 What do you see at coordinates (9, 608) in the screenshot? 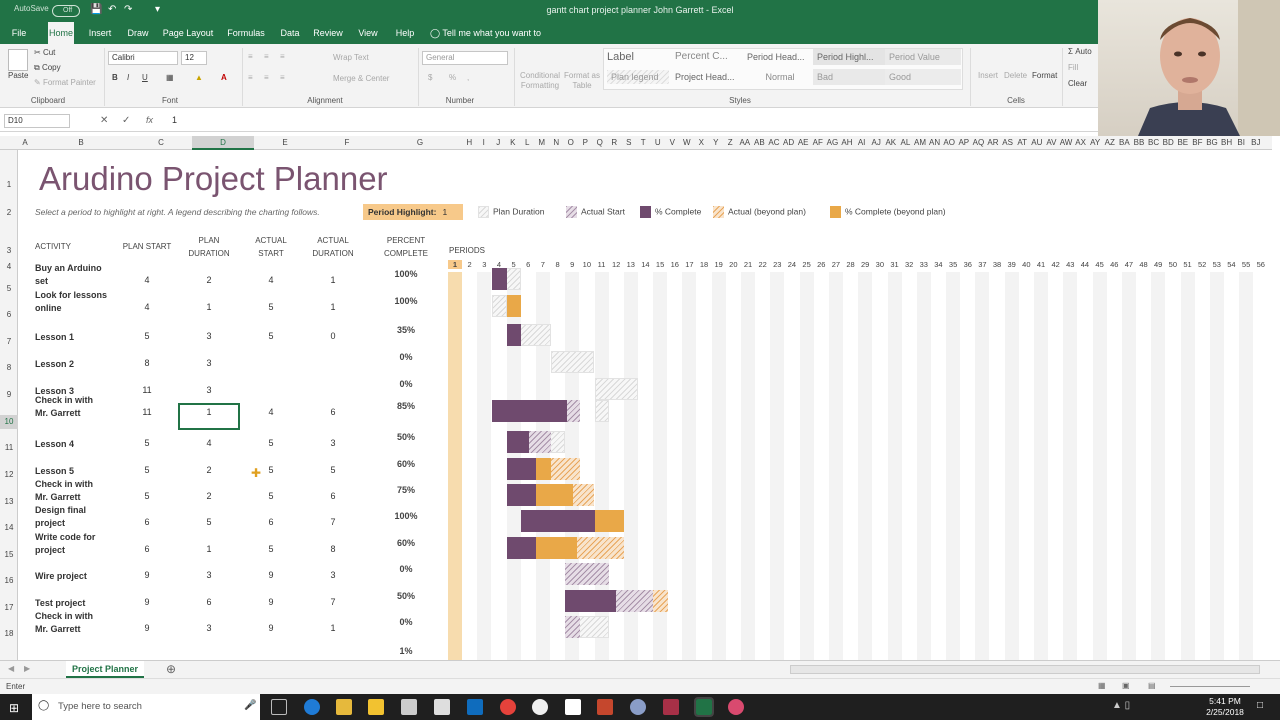
I see `row-header-17: 17` at bounding box center [9, 608].